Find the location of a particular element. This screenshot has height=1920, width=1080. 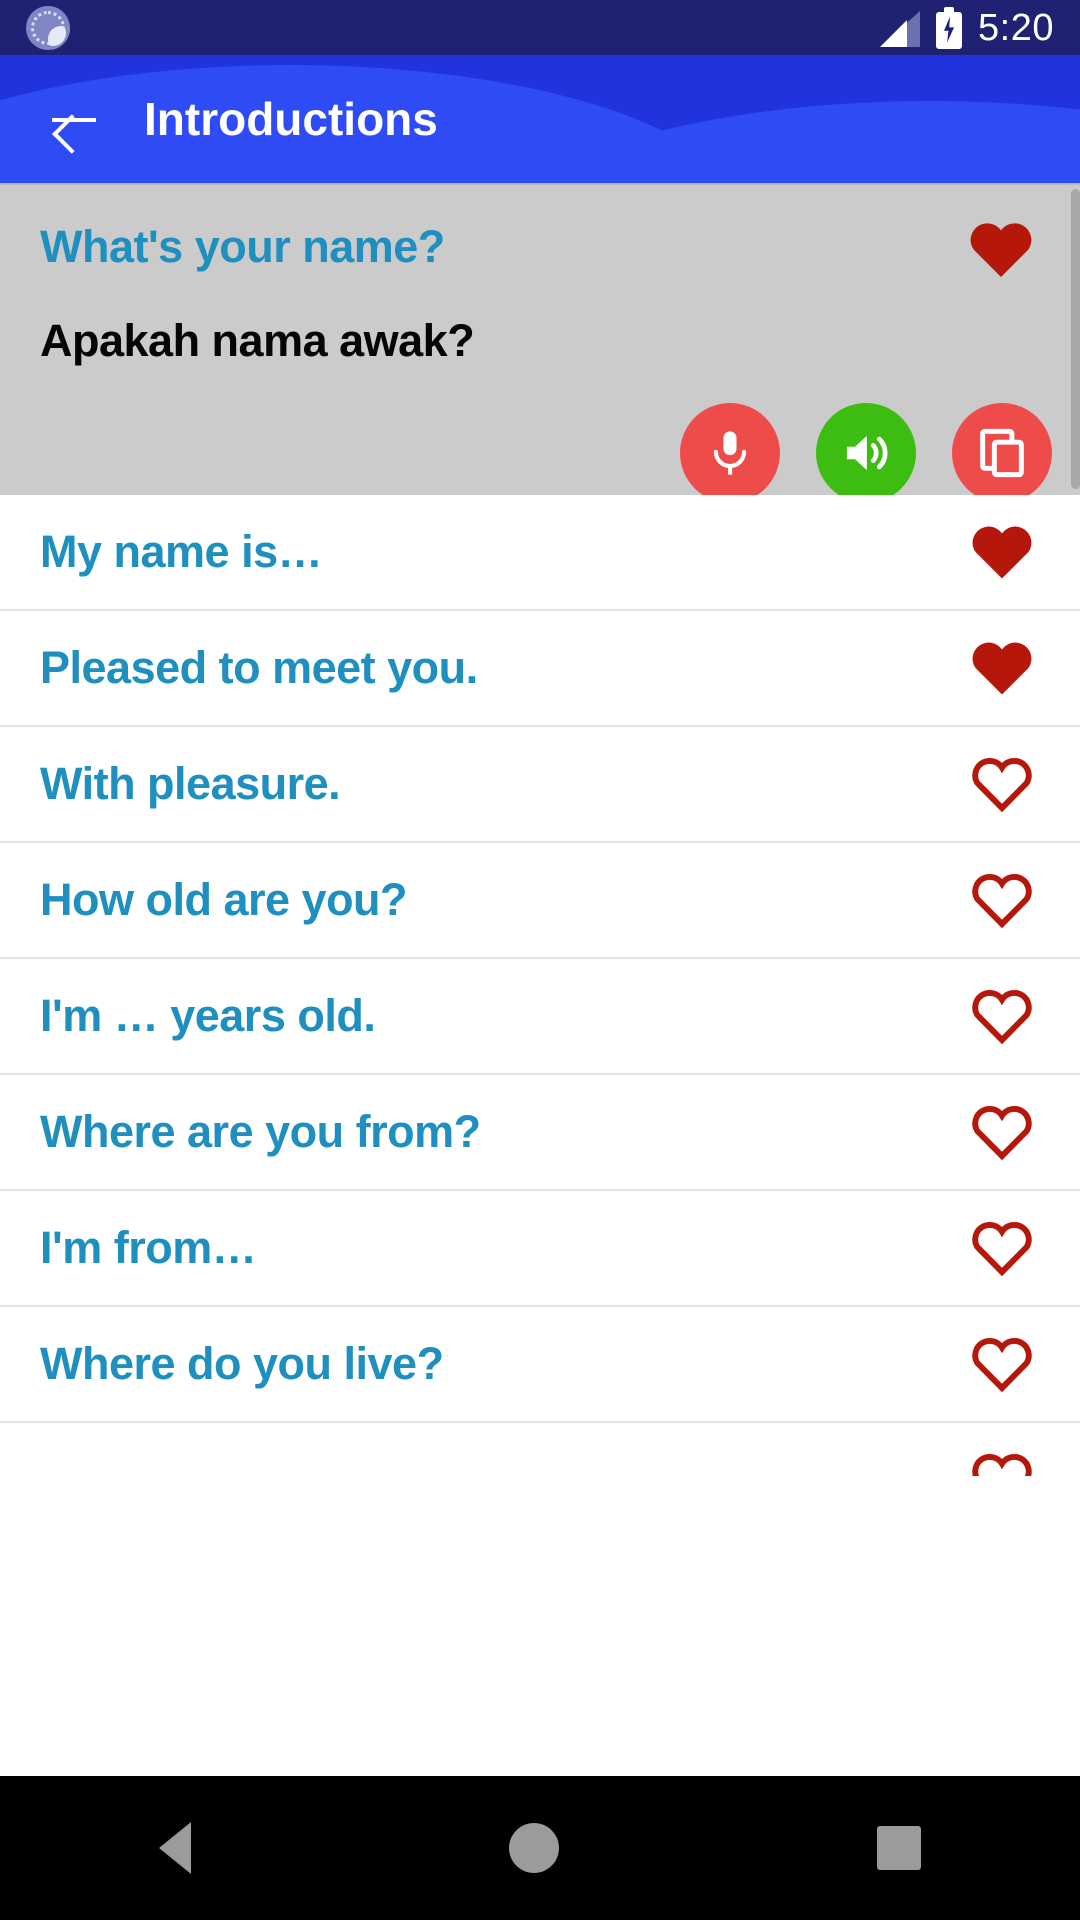

status-bar-right: 5:20 is located at coordinates (979, 27).